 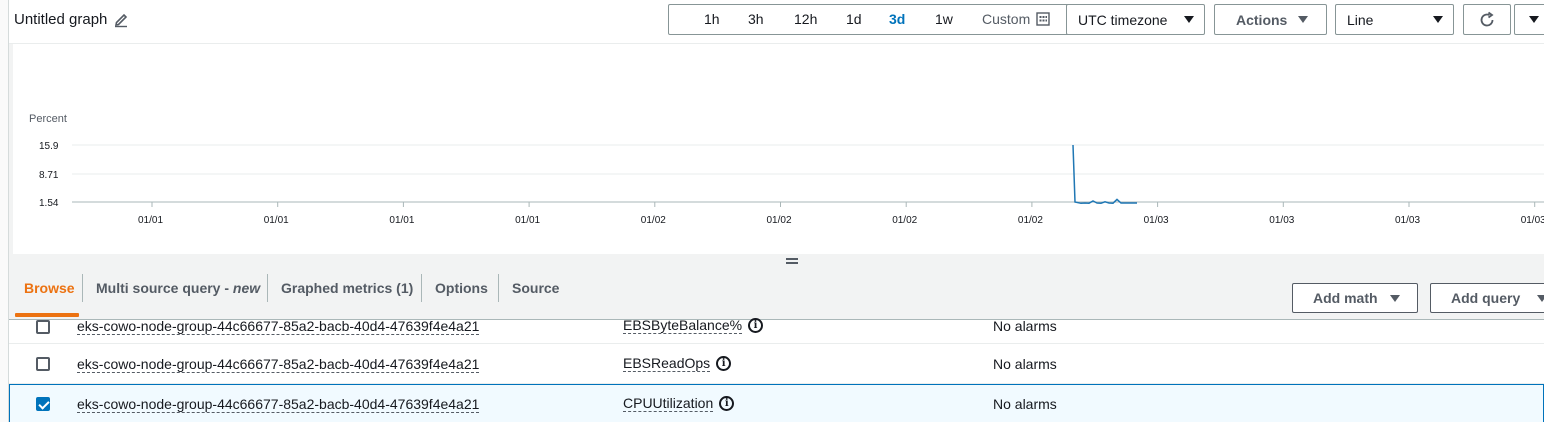 What do you see at coordinates (792, 261) in the screenshot?
I see `drag-handle-icon` at bounding box center [792, 261].